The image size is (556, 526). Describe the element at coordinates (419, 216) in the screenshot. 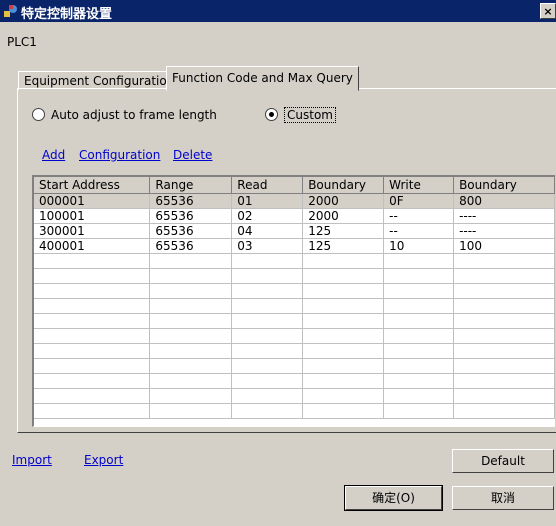

I see `table-cell: --` at that location.